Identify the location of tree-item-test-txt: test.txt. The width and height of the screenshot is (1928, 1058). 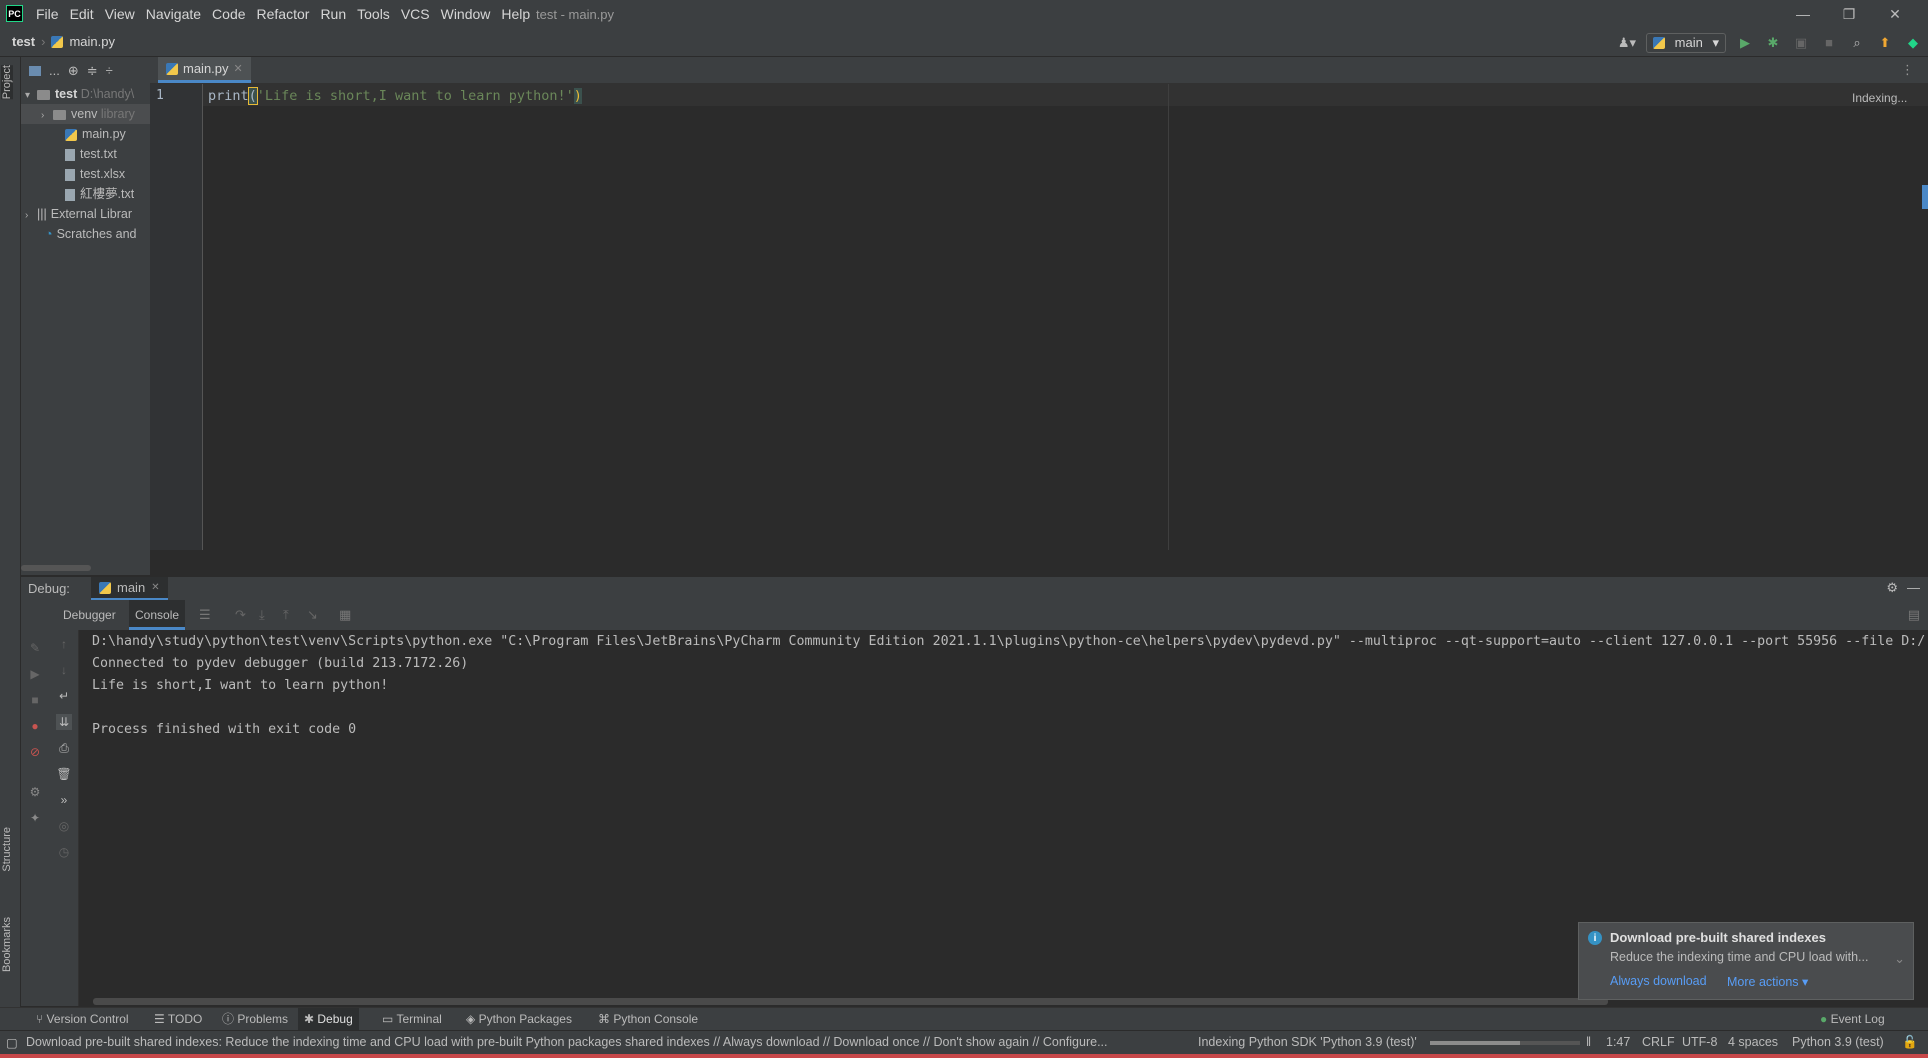
(91, 154).